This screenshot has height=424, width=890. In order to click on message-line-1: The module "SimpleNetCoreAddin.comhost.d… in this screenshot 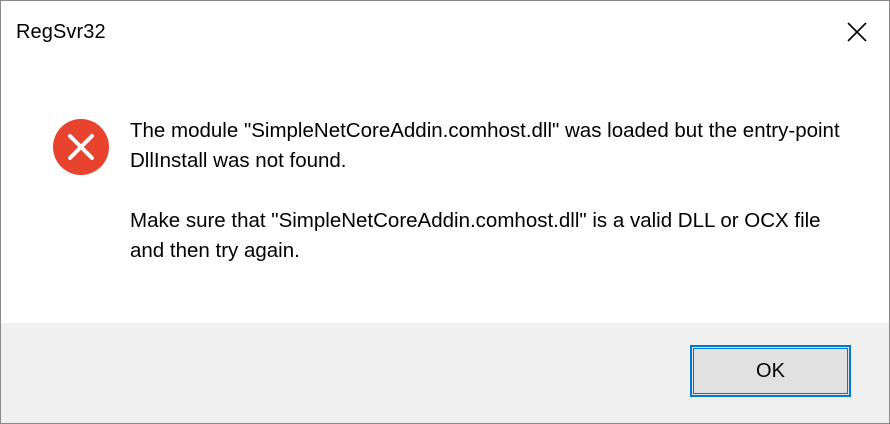, I will do `click(485, 145)`.